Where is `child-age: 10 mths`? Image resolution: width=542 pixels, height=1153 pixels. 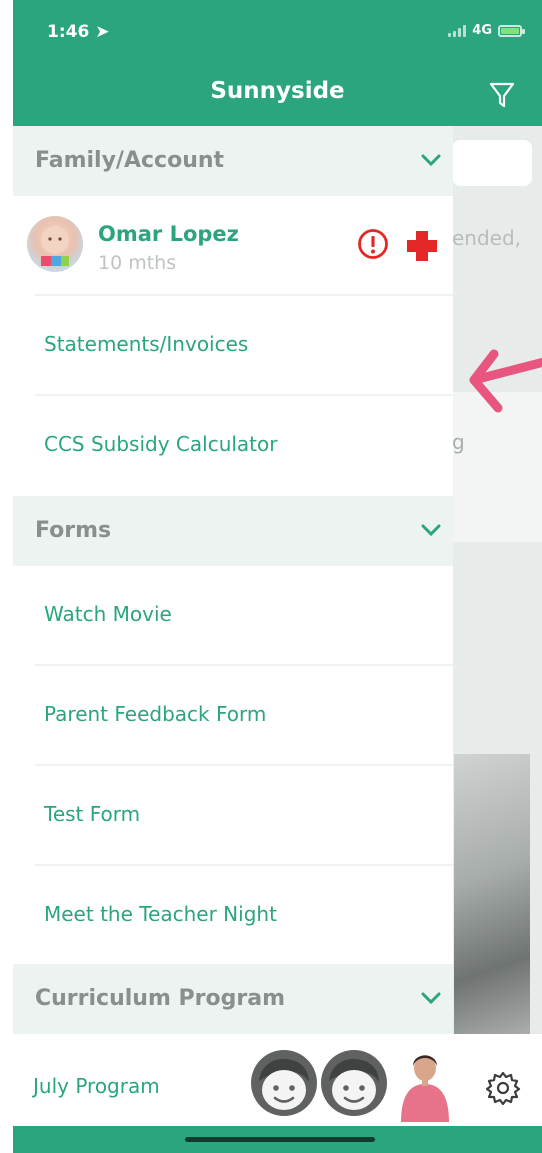
child-age: 10 mths is located at coordinates (137, 263).